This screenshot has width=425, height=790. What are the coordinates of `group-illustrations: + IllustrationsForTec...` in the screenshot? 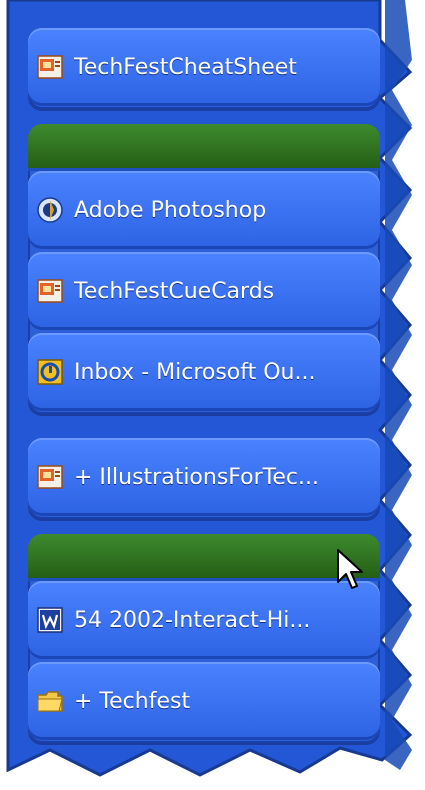 It's located at (204, 478).